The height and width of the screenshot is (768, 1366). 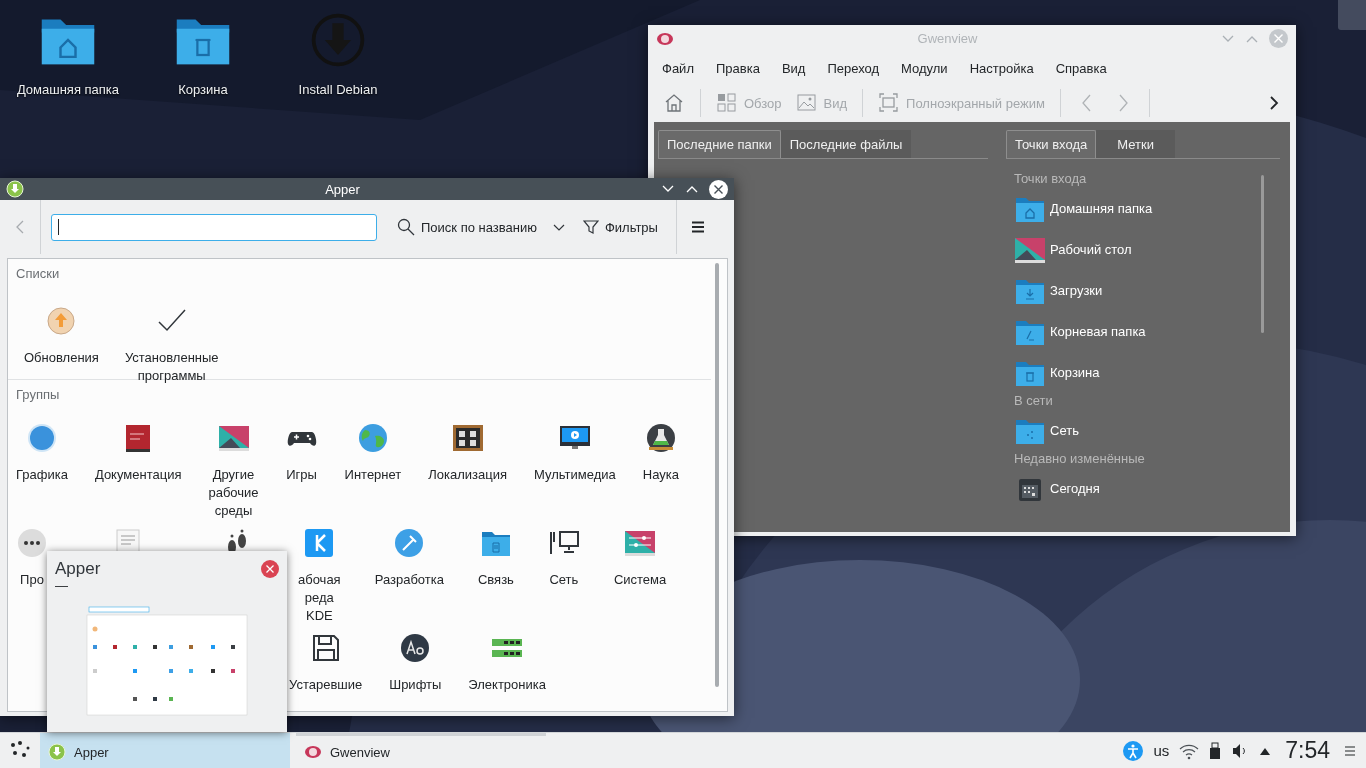 I want to click on desktop-icon: Install Debian, so click(x=338, y=53).